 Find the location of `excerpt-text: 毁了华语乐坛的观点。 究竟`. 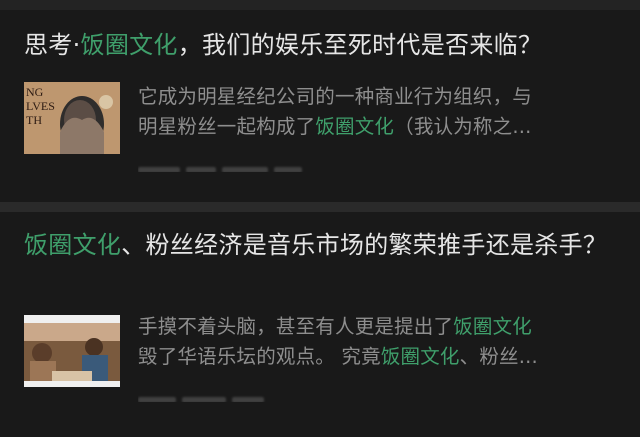

excerpt-text: 毁了华语乐坛的观点。 究竟 is located at coordinates (259, 356).